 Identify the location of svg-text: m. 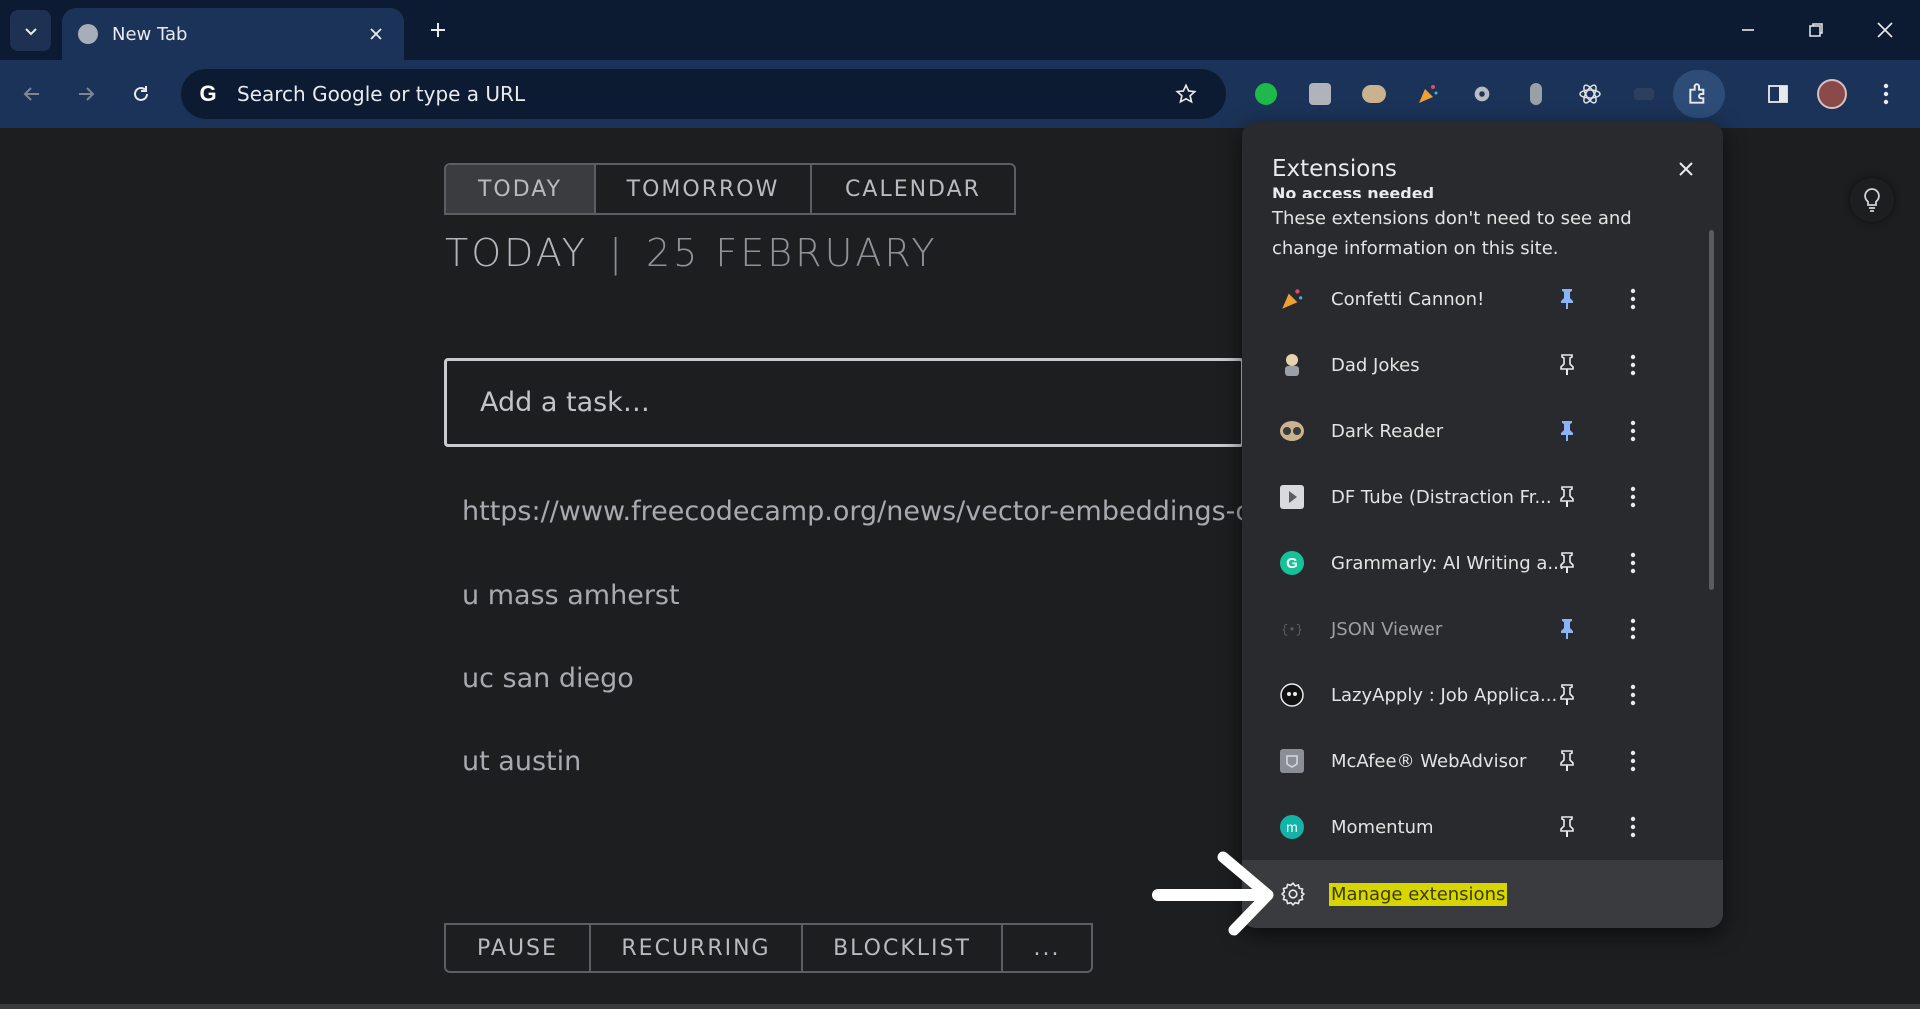
(1292, 827).